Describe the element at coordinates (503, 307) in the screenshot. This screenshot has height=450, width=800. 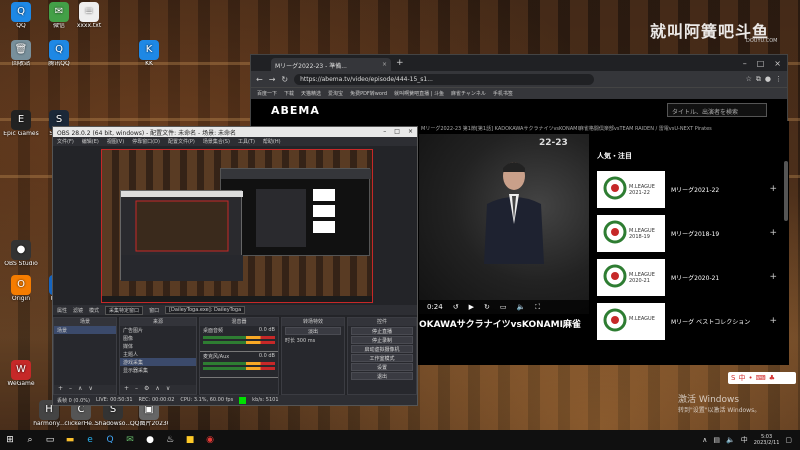
I see `caption-icon: ▭` at that location.